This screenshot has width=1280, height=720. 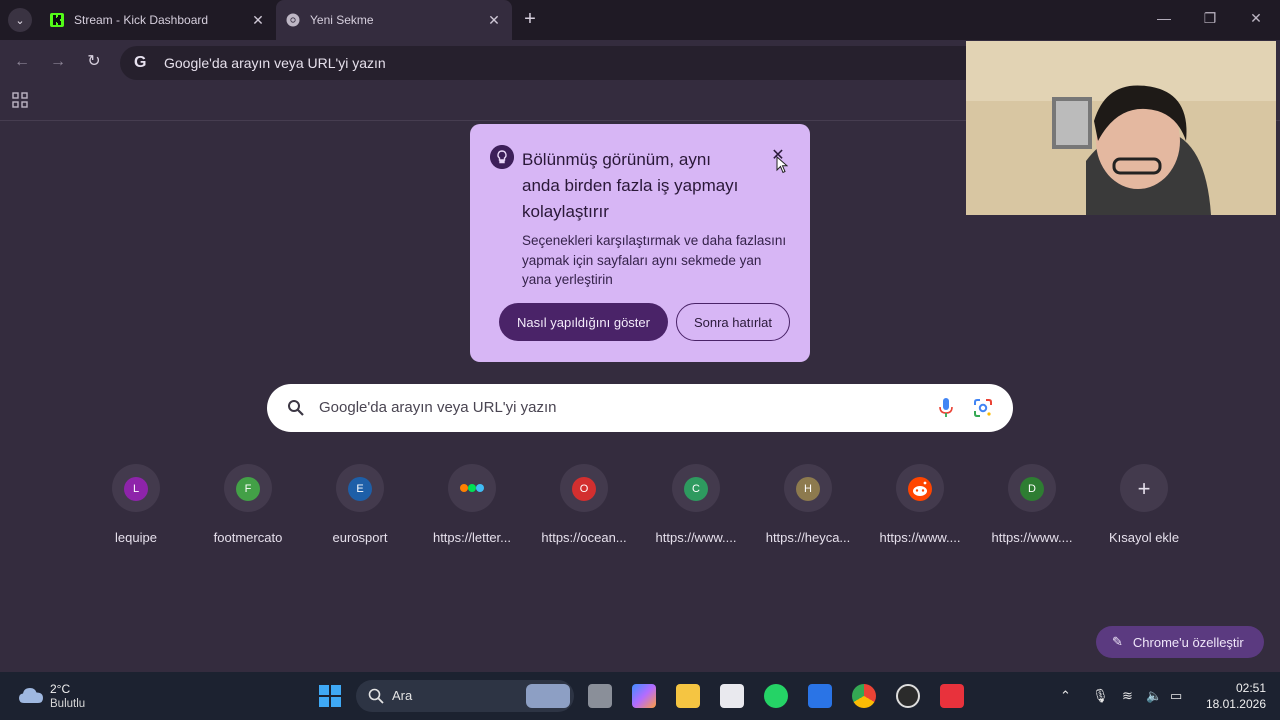 What do you see at coordinates (644, 696) in the screenshot?
I see `copilot-icon` at bounding box center [644, 696].